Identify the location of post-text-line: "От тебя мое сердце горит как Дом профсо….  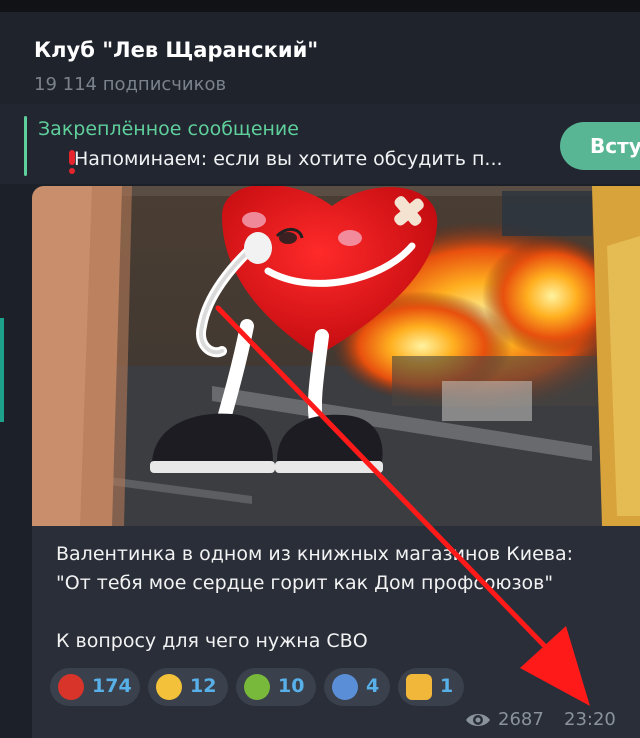
(305, 583).